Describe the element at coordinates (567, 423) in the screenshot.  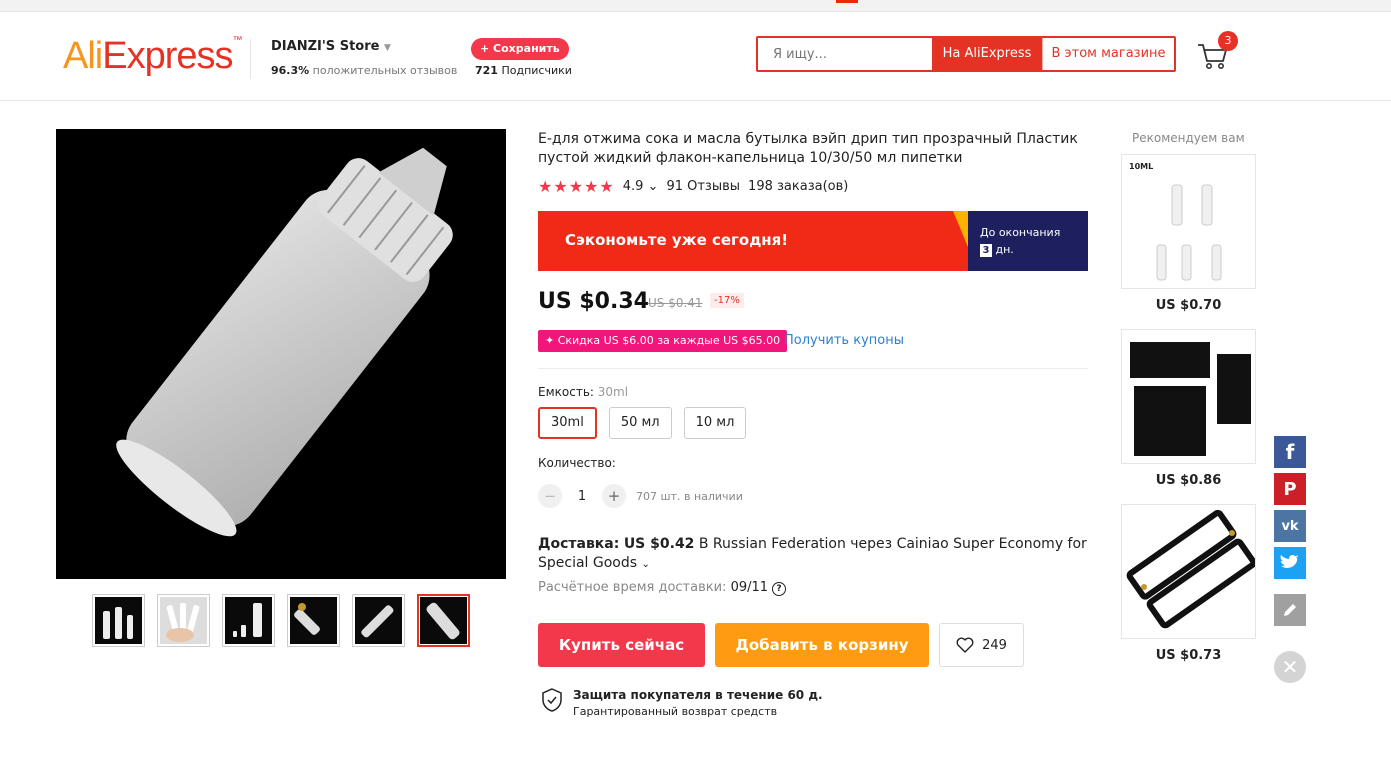
I see `capacity-option-30ml: 30ml` at that location.